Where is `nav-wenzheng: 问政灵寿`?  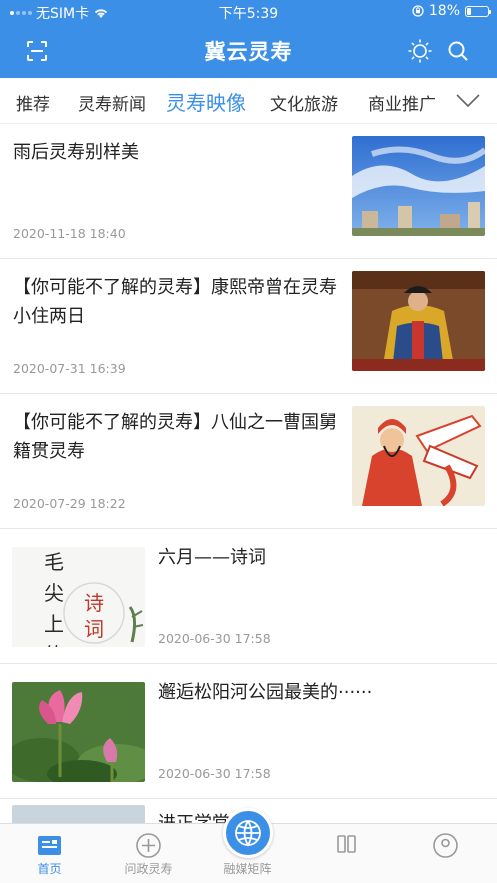
nav-wenzheng: 问政灵寿 is located at coordinates (148, 853).